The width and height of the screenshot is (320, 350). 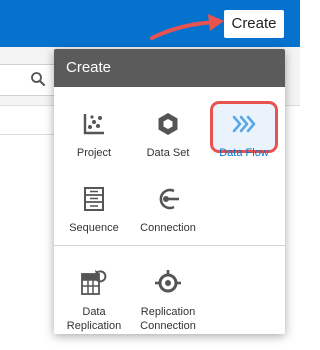 I want to click on menu-item-label-line1: Data, so click(x=94, y=312).